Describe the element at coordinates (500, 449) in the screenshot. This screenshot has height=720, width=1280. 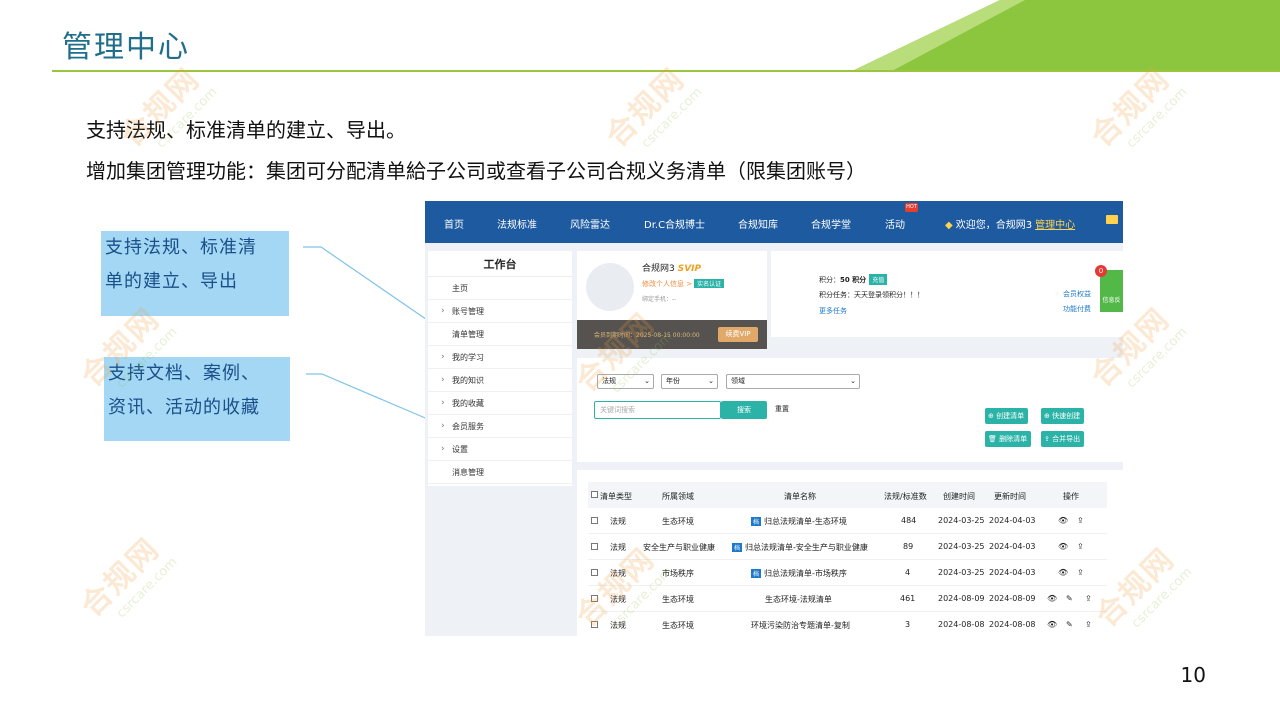
I see `sidebar-item-settings: › 设置` at that location.